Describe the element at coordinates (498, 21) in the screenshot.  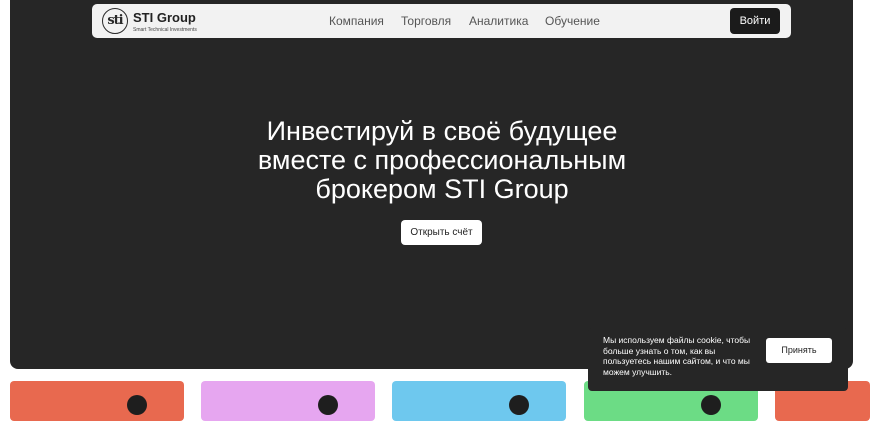
I see `nav-item-analytics: Аналитика` at that location.